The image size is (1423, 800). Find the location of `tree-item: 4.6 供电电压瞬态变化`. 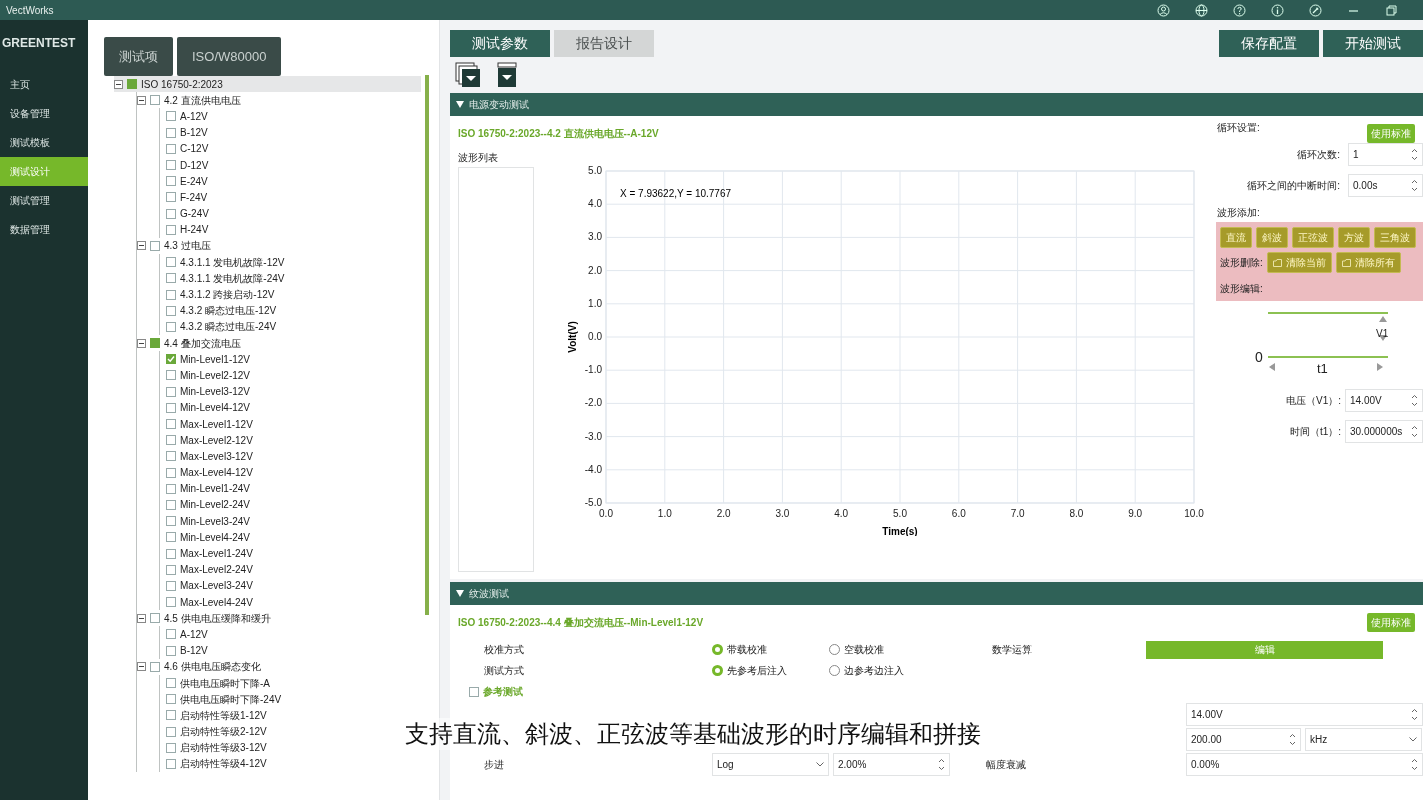

tree-item: 4.6 供电电压瞬态变化 is located at coordinates (279, 666).